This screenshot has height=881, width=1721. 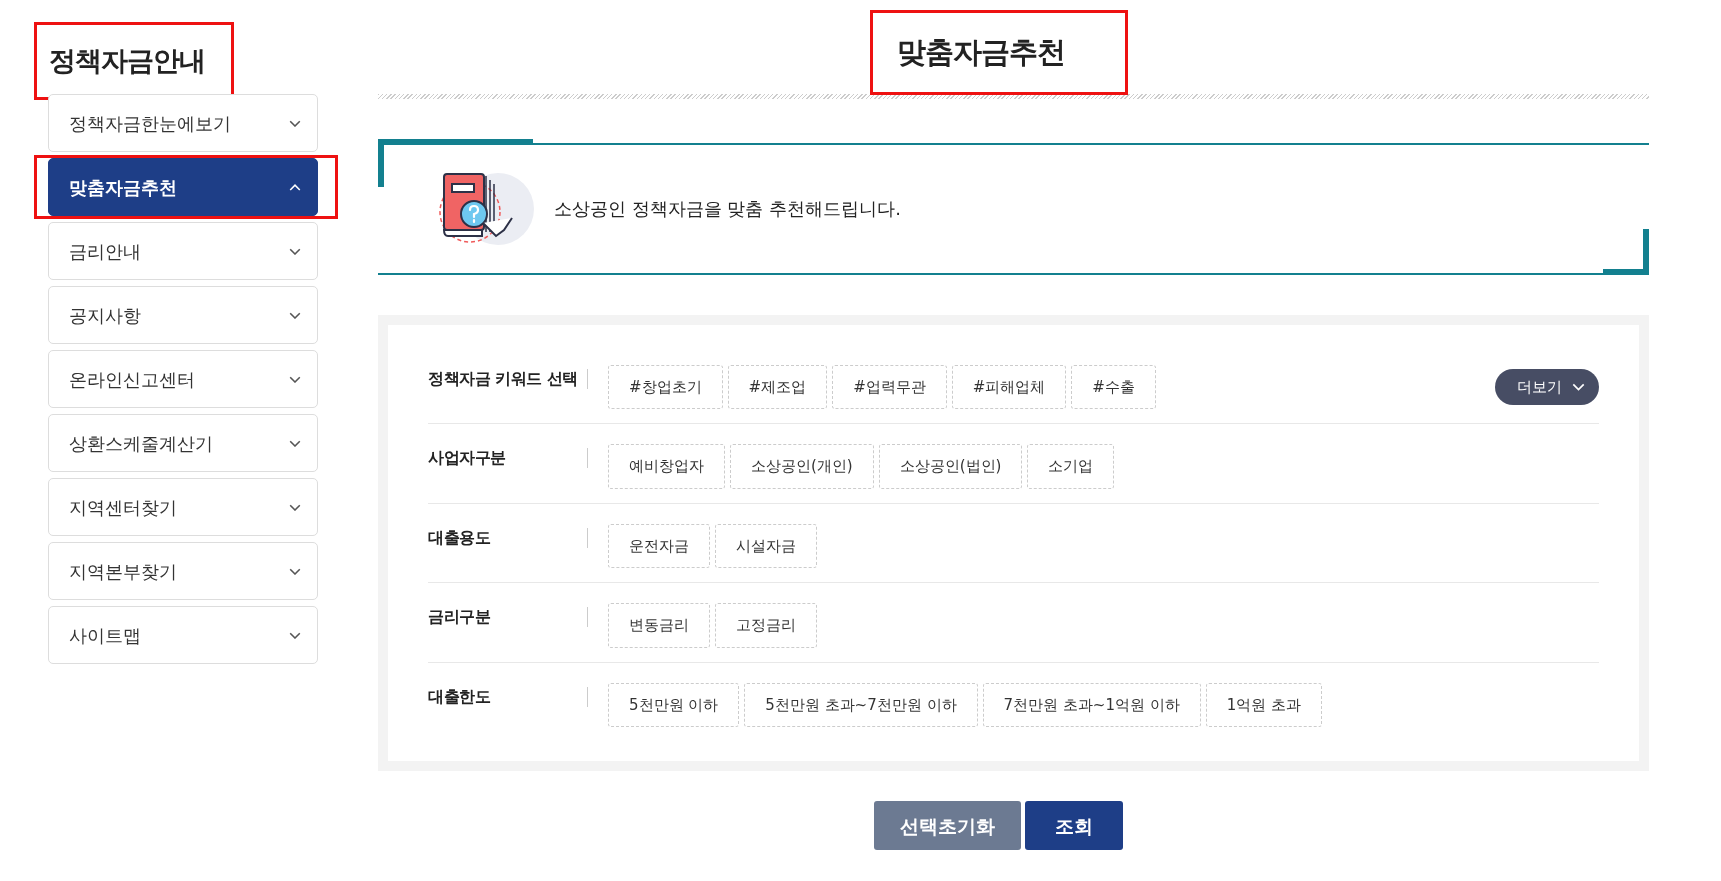 What do you see at coordinates (1009, 387) in the screenshot?
I see `filter-option: #피해업체` at bounding box center [1009, 387].